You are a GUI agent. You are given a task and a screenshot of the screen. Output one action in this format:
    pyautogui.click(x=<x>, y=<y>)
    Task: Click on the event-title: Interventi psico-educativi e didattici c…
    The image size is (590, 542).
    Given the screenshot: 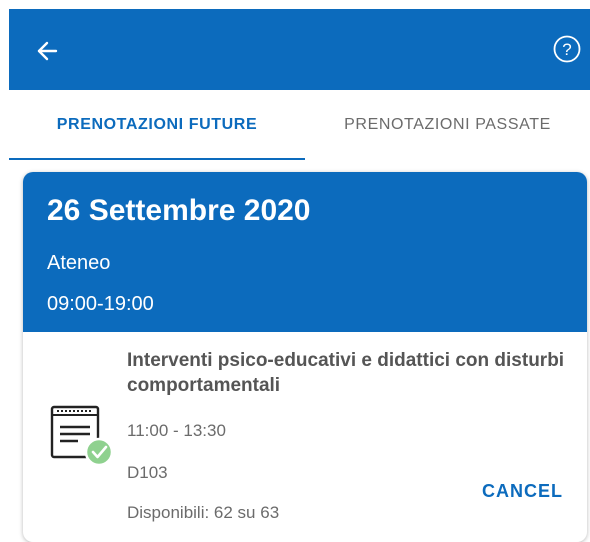 What is the action you would take?
    pyautogui.click(x=346, y=373)
    